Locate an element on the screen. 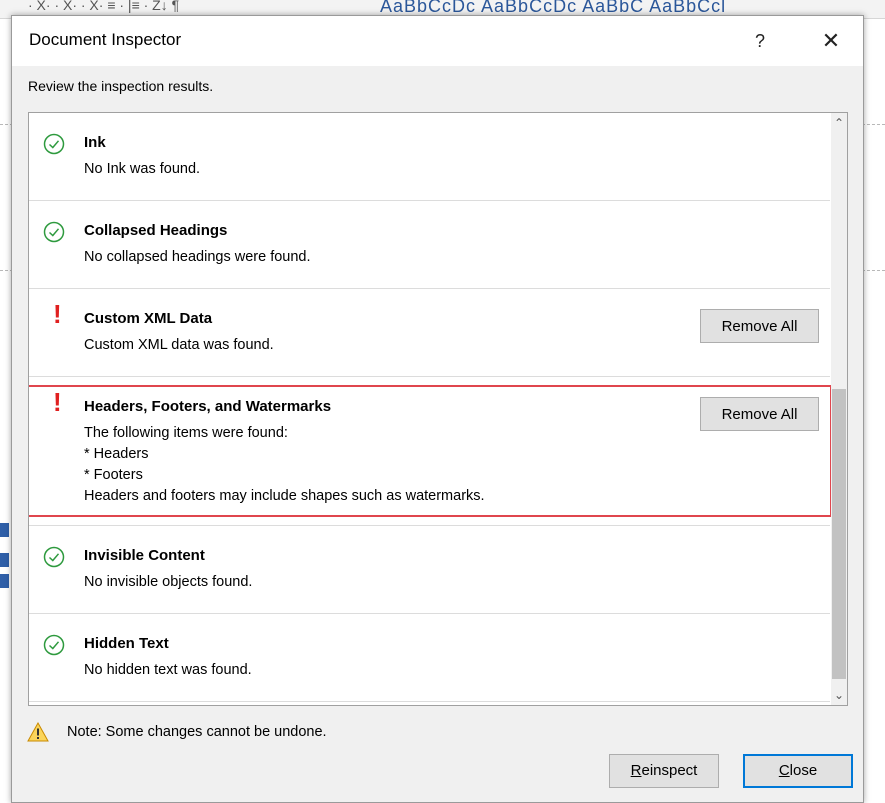  item-title: Collapsed Headings is located at coordinates (156, 230).